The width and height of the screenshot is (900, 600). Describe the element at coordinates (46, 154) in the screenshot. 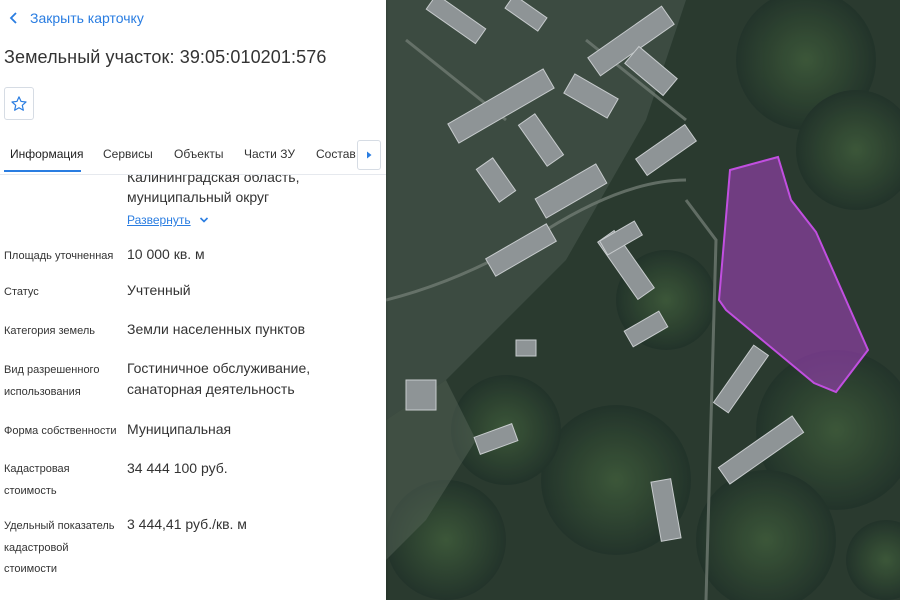

I see `tab-information: Информация` at that location.